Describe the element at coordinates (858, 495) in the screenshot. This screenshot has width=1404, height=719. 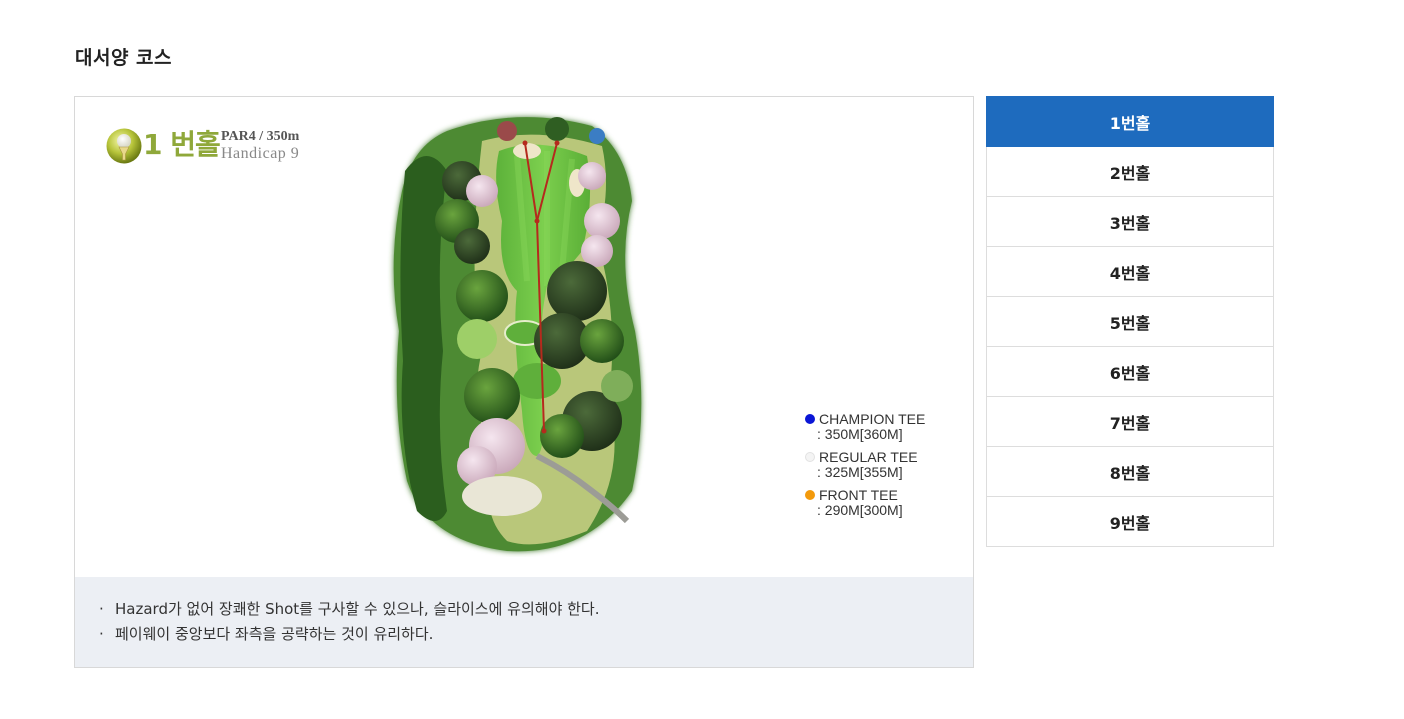
I see `tee-name: FRONT TEE` at that location.